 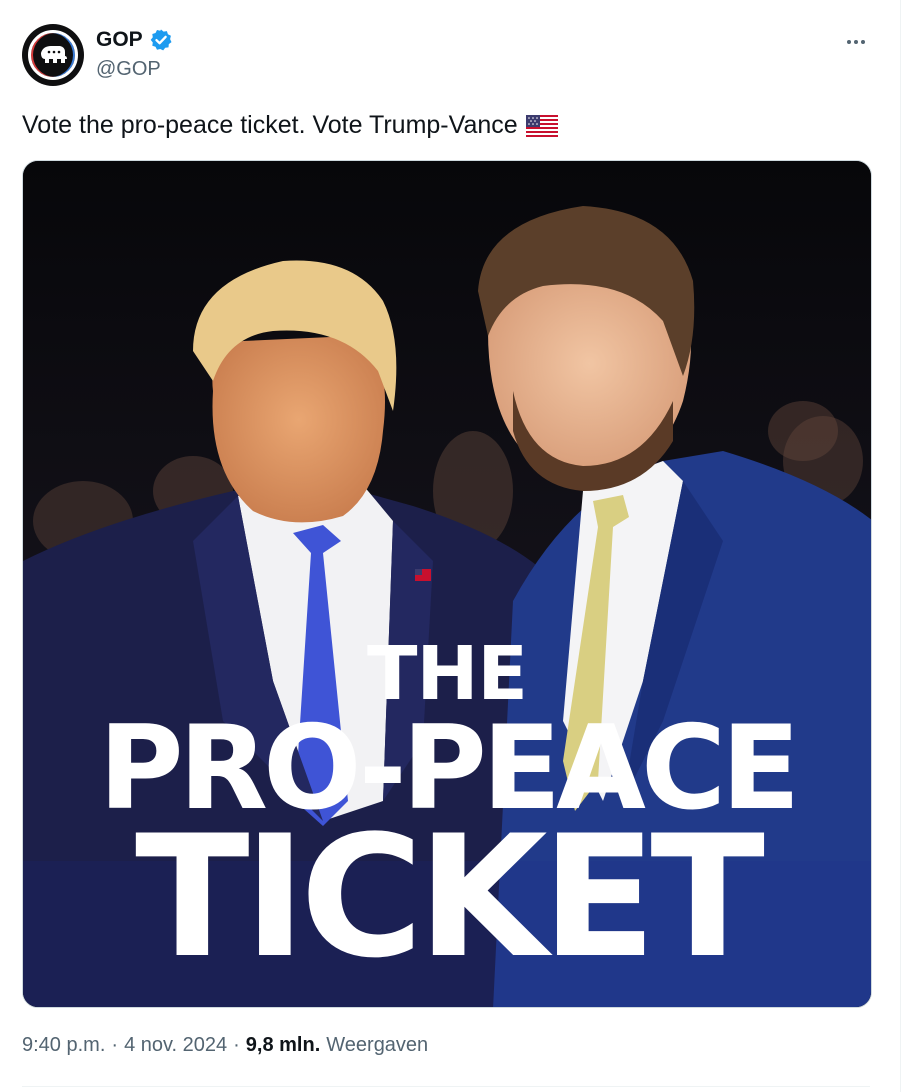 What do you see at coordinates (446, 1086) in the screenshot?
I see `divider` at bounding box center [446, 1086].